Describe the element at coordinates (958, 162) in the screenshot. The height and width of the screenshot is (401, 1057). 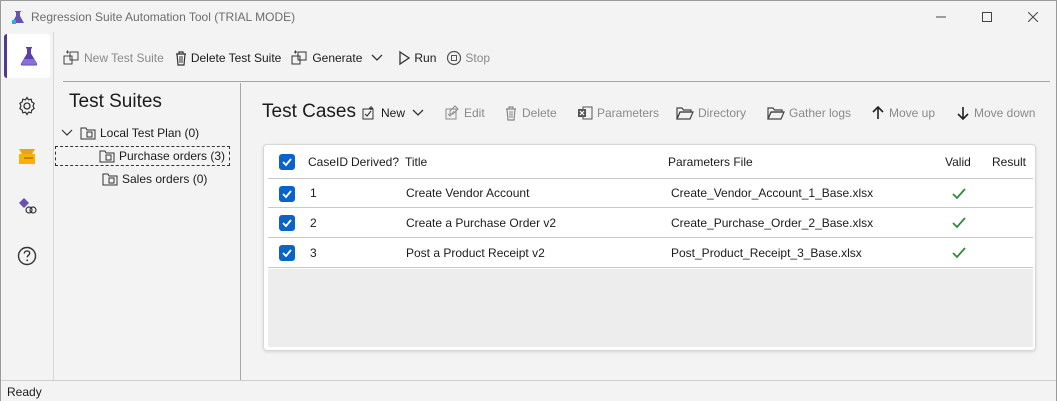
I see `col-valid: Valid` at that location.